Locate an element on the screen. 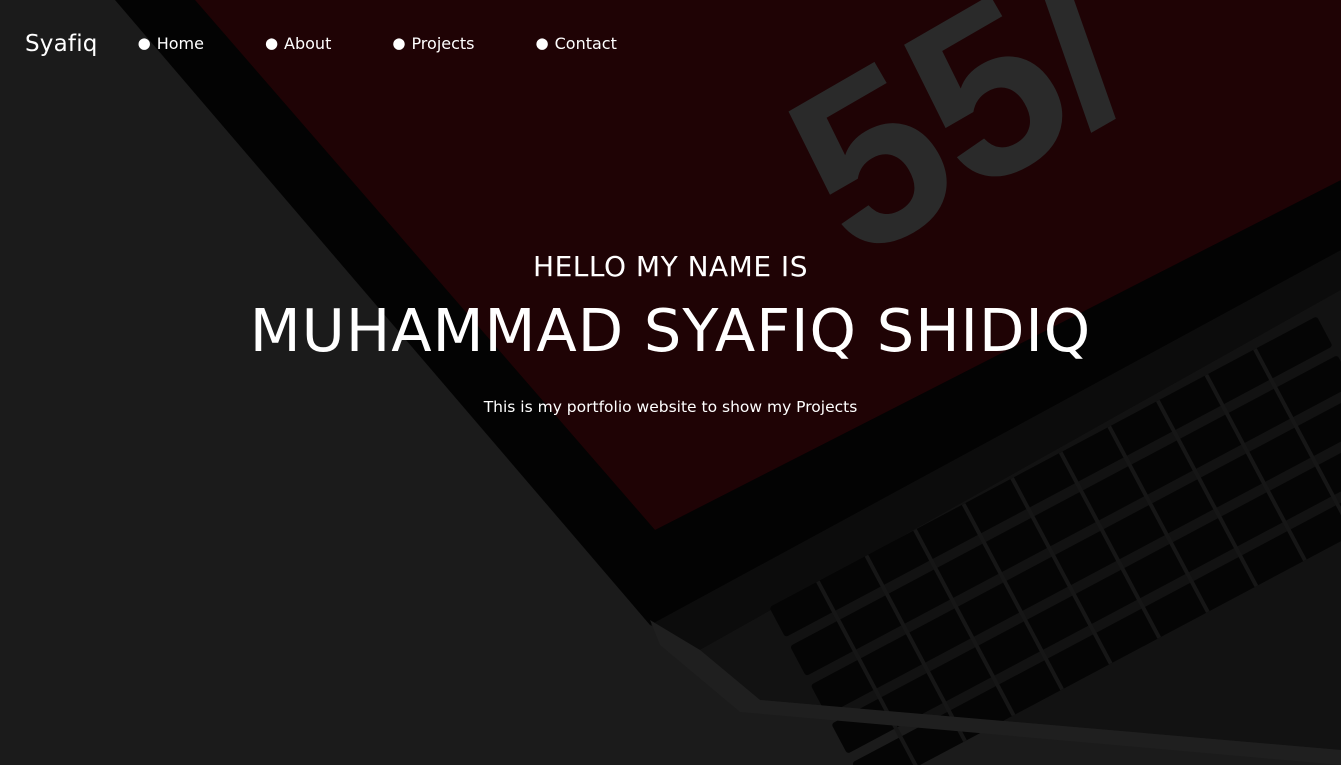 This screenshot has width=1341, height=765. nav-item-label: Contact is located at coordinates (585, 43).